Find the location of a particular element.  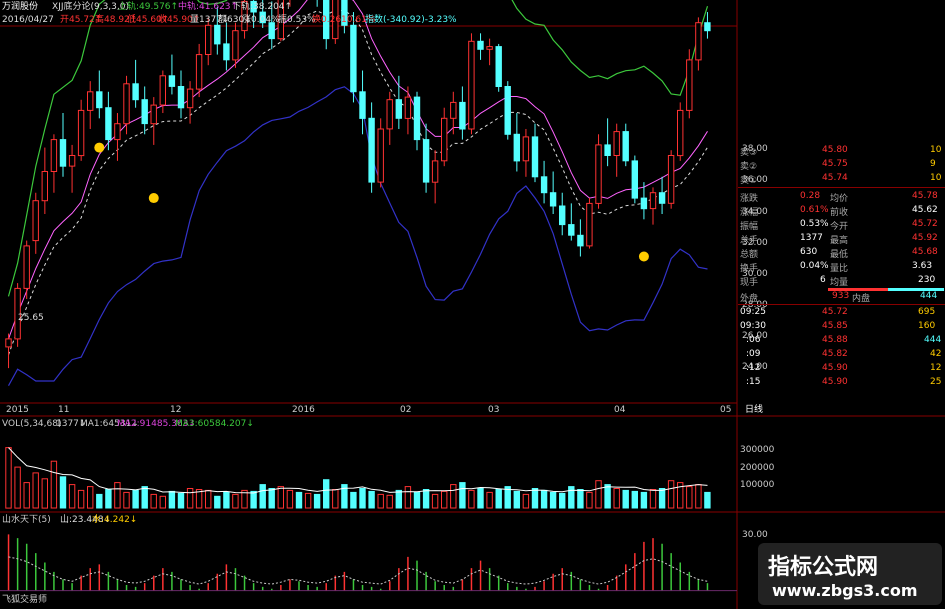

tick-vol: 160 is located at coordinates (927, 326).